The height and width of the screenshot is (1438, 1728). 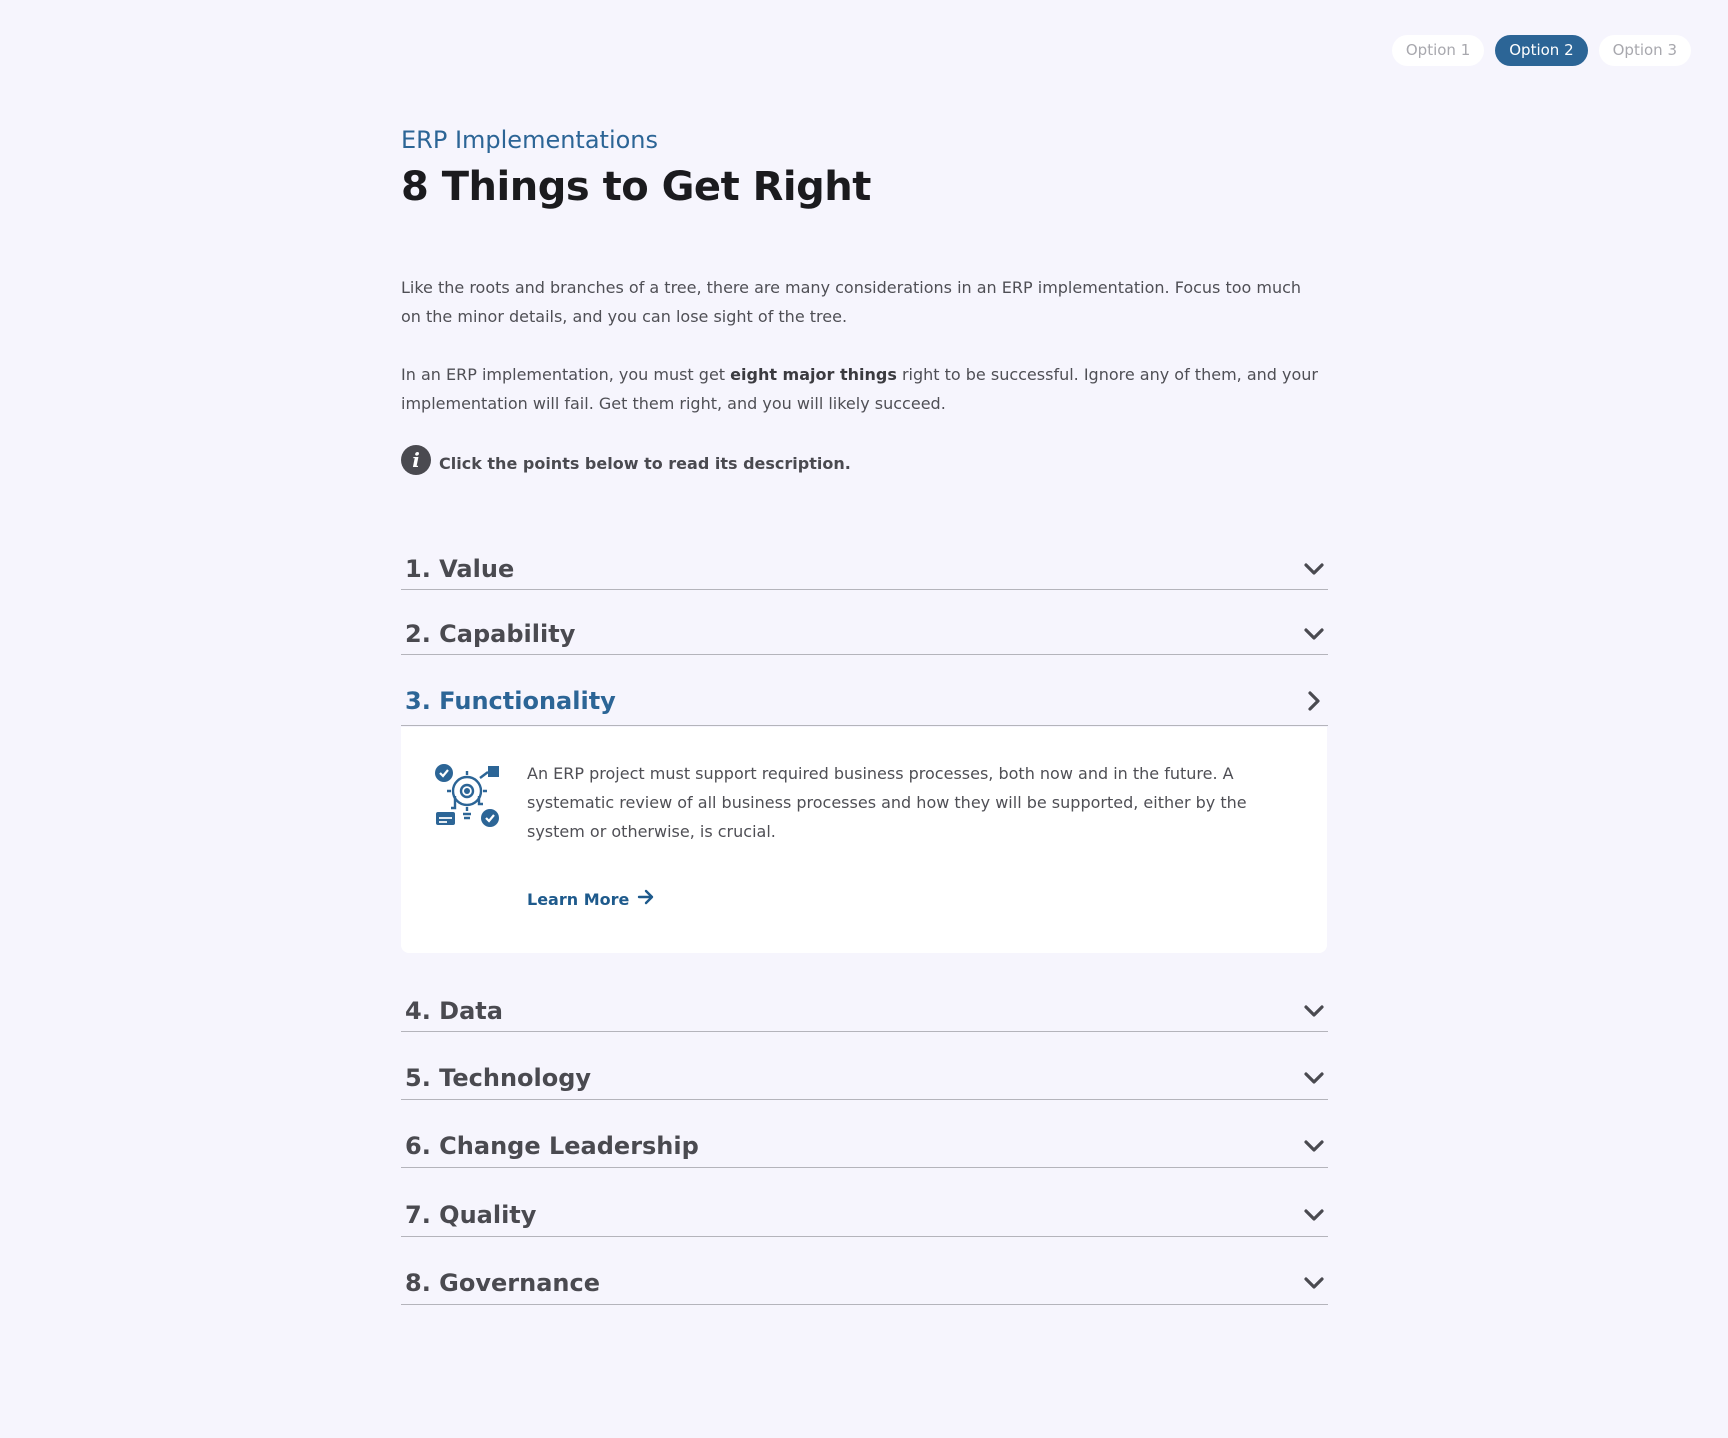 I want to click on arrow-right-icon, so click(x=646, y=899).